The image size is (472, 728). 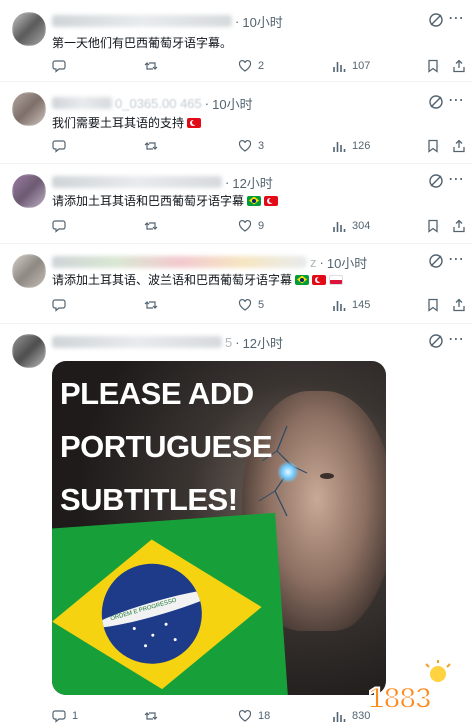 I want to click on handle-fragment: 5, so click(x=228, y=342).